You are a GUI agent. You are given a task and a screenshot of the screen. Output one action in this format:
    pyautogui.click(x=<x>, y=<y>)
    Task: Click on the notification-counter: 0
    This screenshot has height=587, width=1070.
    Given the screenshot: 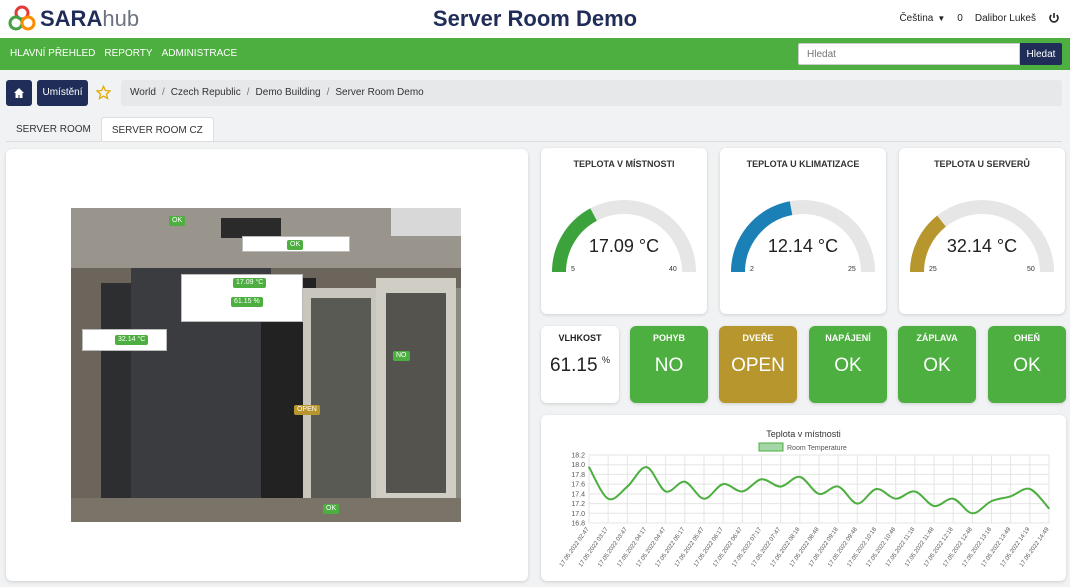 What is the action you would take?
    pyautogui.click(x=960, y=18)
    